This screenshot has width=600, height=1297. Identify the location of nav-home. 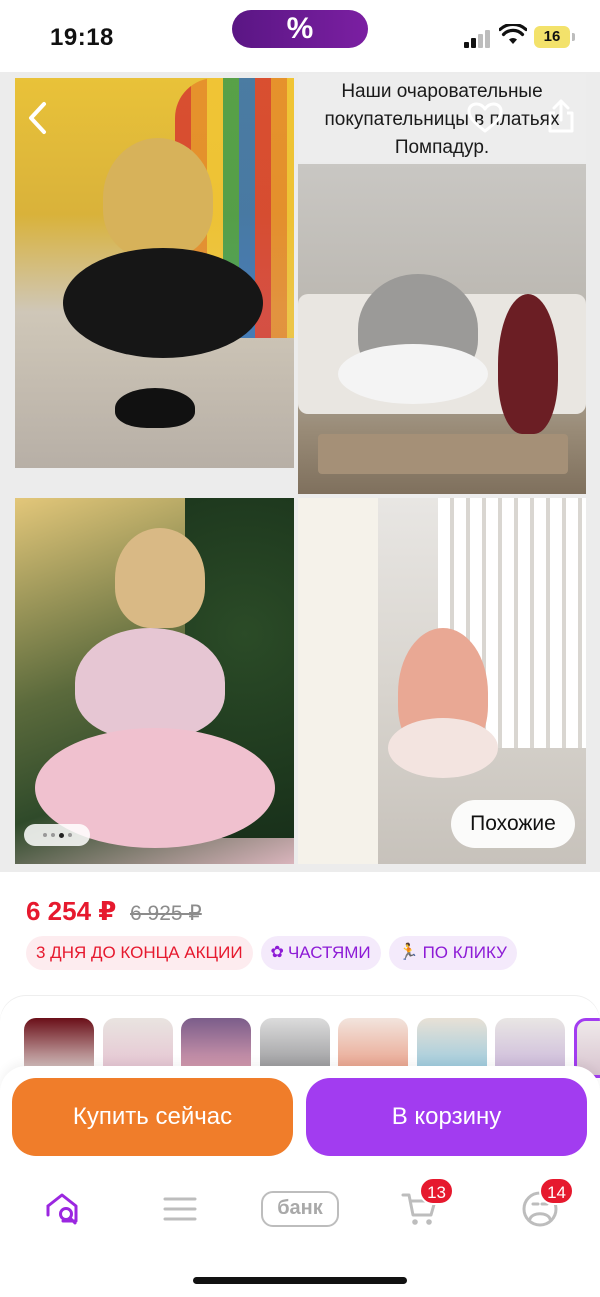
(62, 1209).